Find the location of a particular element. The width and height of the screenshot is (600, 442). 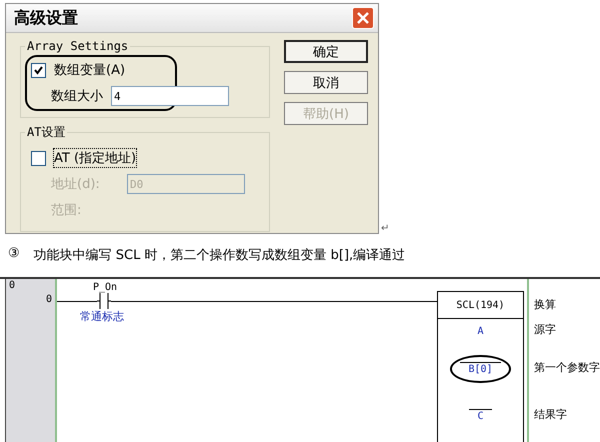

input-field: 4 is located at coordinates (170, 96).